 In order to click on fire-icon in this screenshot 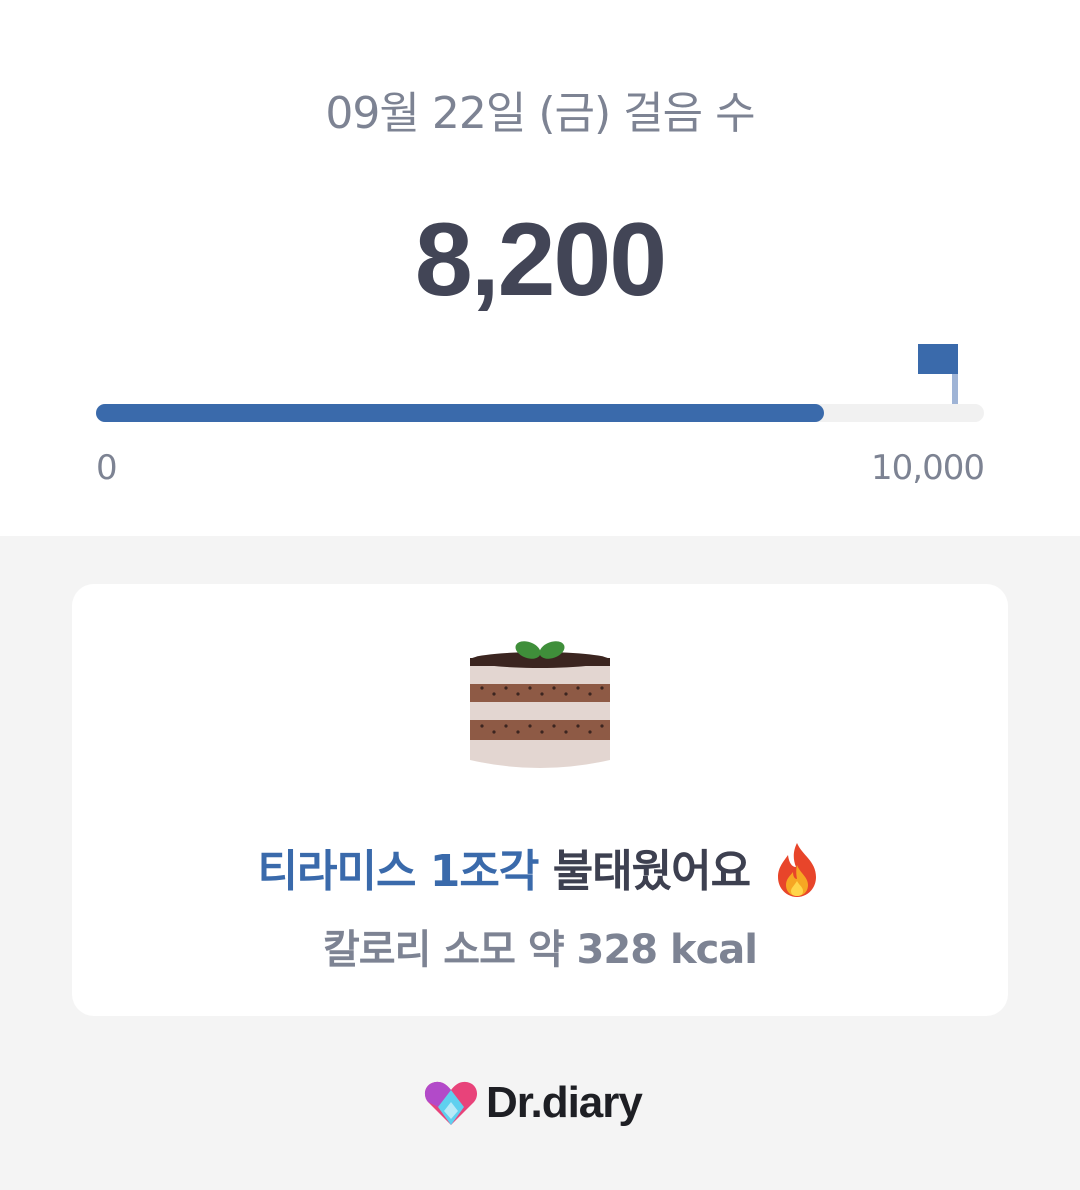, I will do `click(797, 870)`.